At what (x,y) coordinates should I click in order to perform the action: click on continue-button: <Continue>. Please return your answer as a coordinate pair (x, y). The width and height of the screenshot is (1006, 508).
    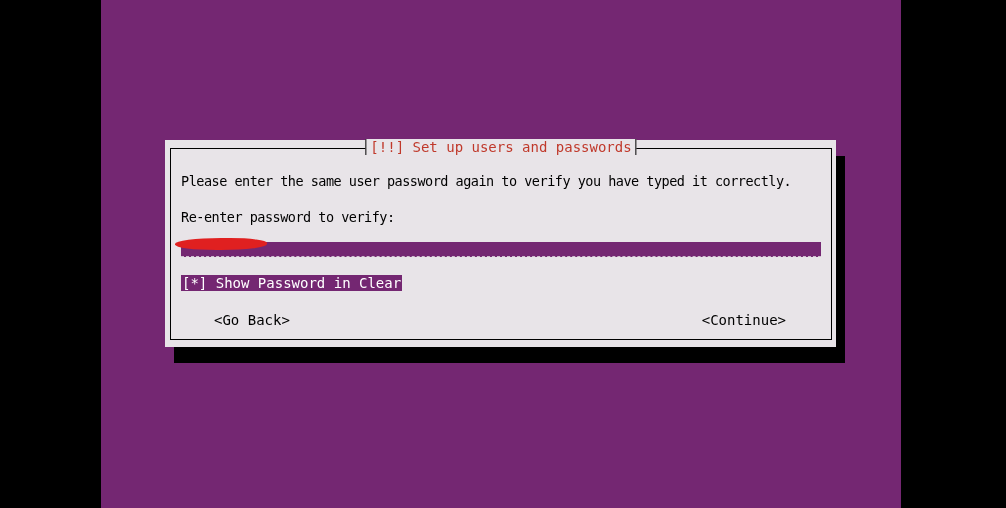
    Looking at the image, I should click on (743, 320).